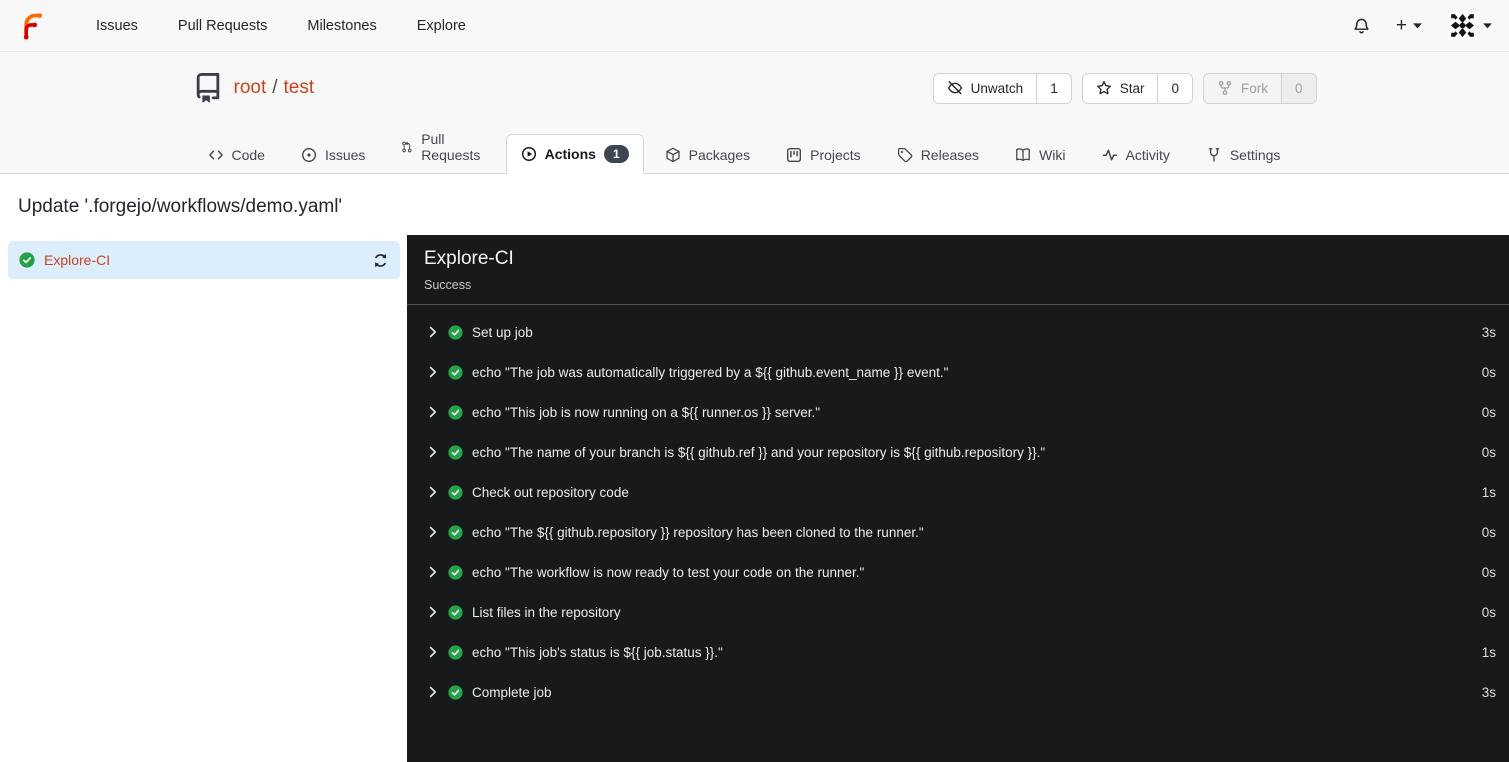 Image resolution: width=1509 pixels, height=762 pixels. I want to click on step-label: List files in the repository, so click(546, 612).